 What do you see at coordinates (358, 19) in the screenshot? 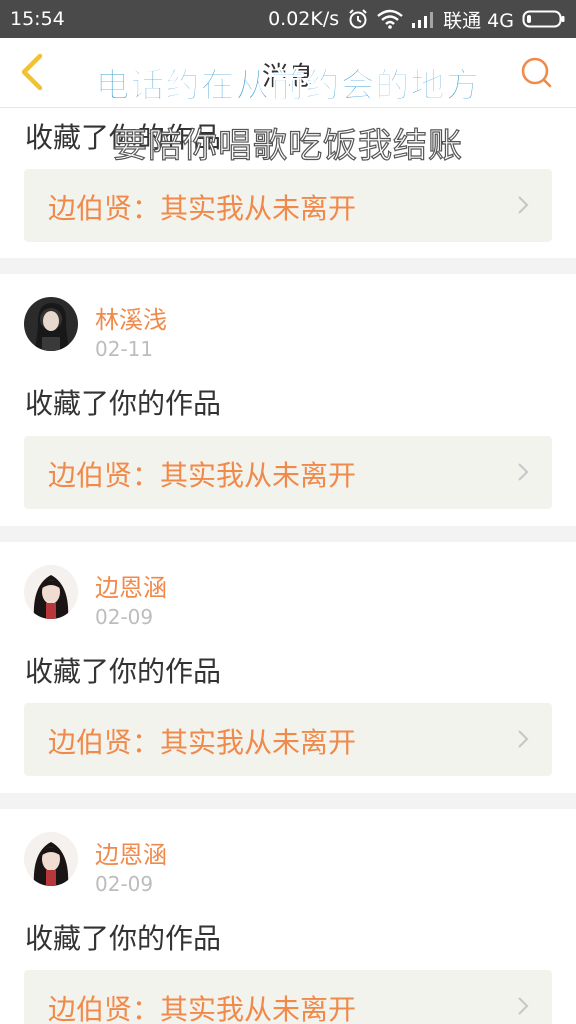
I see `alarm-icon` at bounding box center [358, 19].